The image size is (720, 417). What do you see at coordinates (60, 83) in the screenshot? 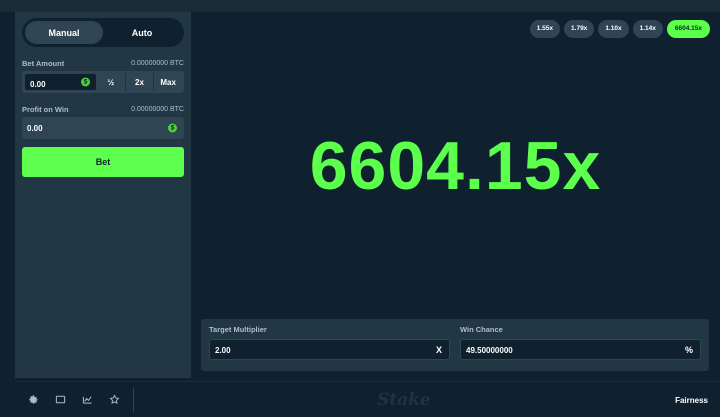
I see `bet-amount-field: $` at bounding box center [60, 83].